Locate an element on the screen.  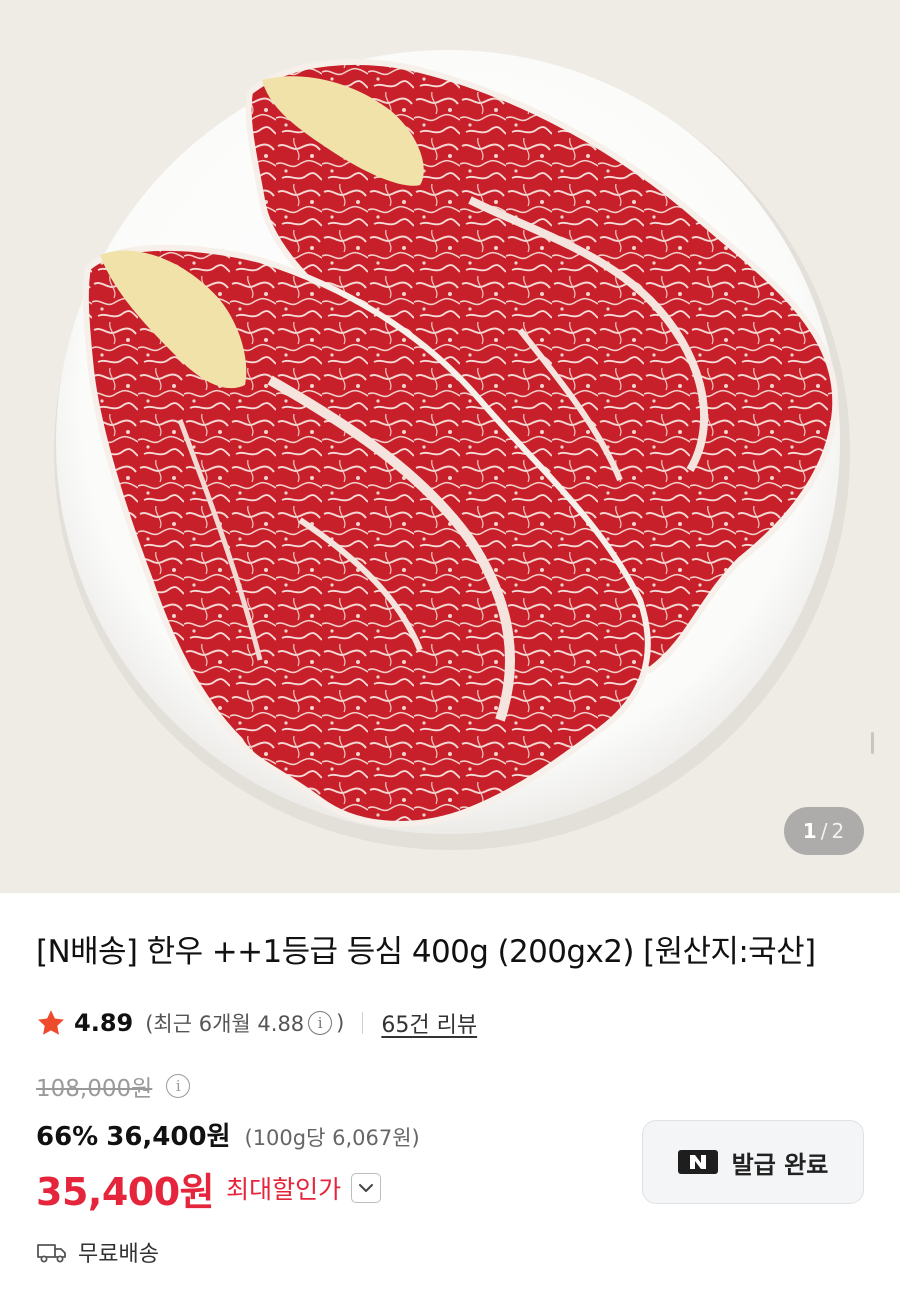
naver-n-icon is located at coordinates (697, 1162).